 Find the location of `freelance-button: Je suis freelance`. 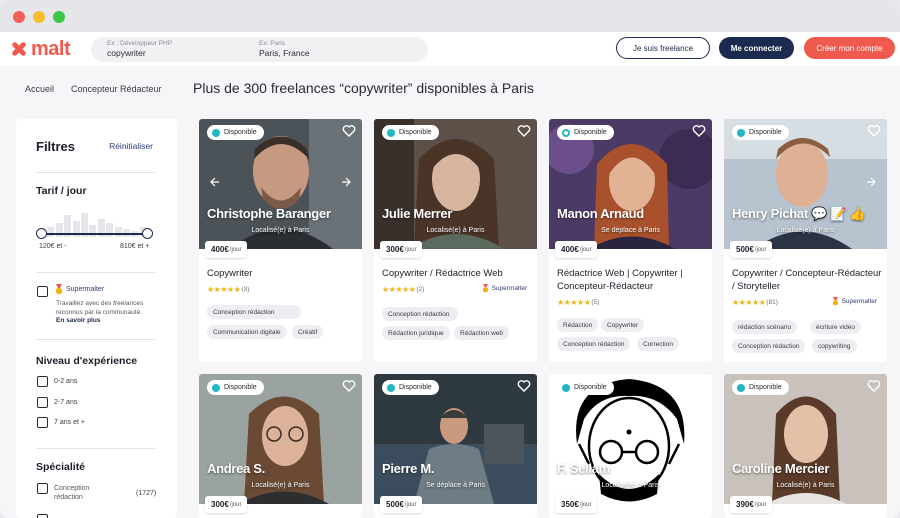

freelance-button: Je suis freelance is located at coordinates (663, 48).